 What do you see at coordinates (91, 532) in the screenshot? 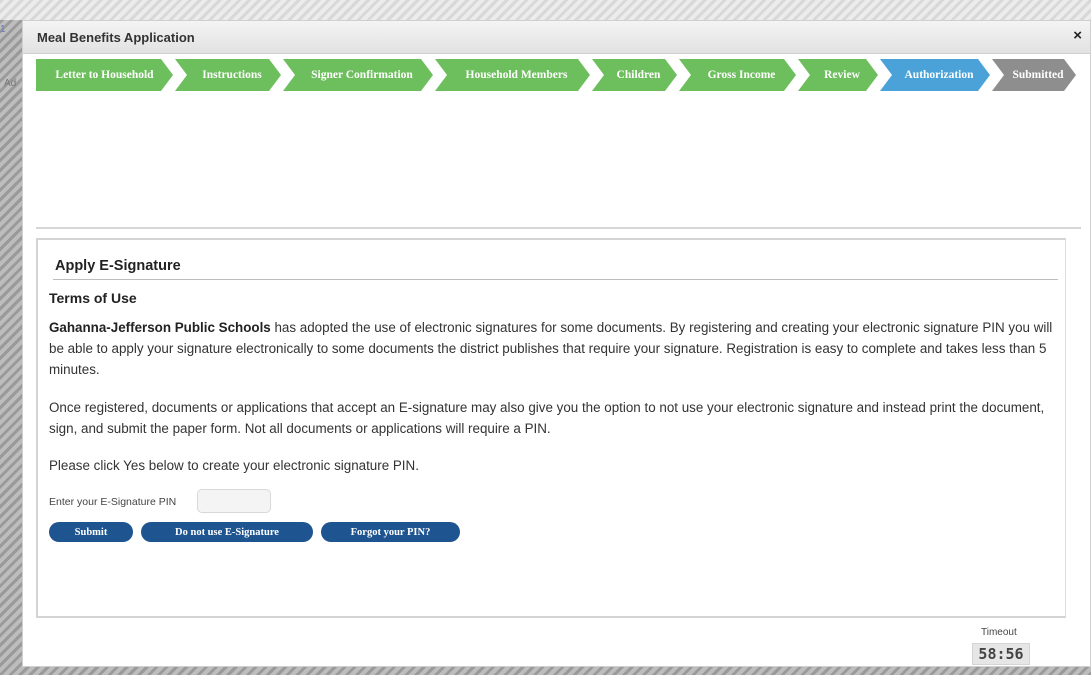
I see `submit-button: Submit` at bounding box center [91, 532].